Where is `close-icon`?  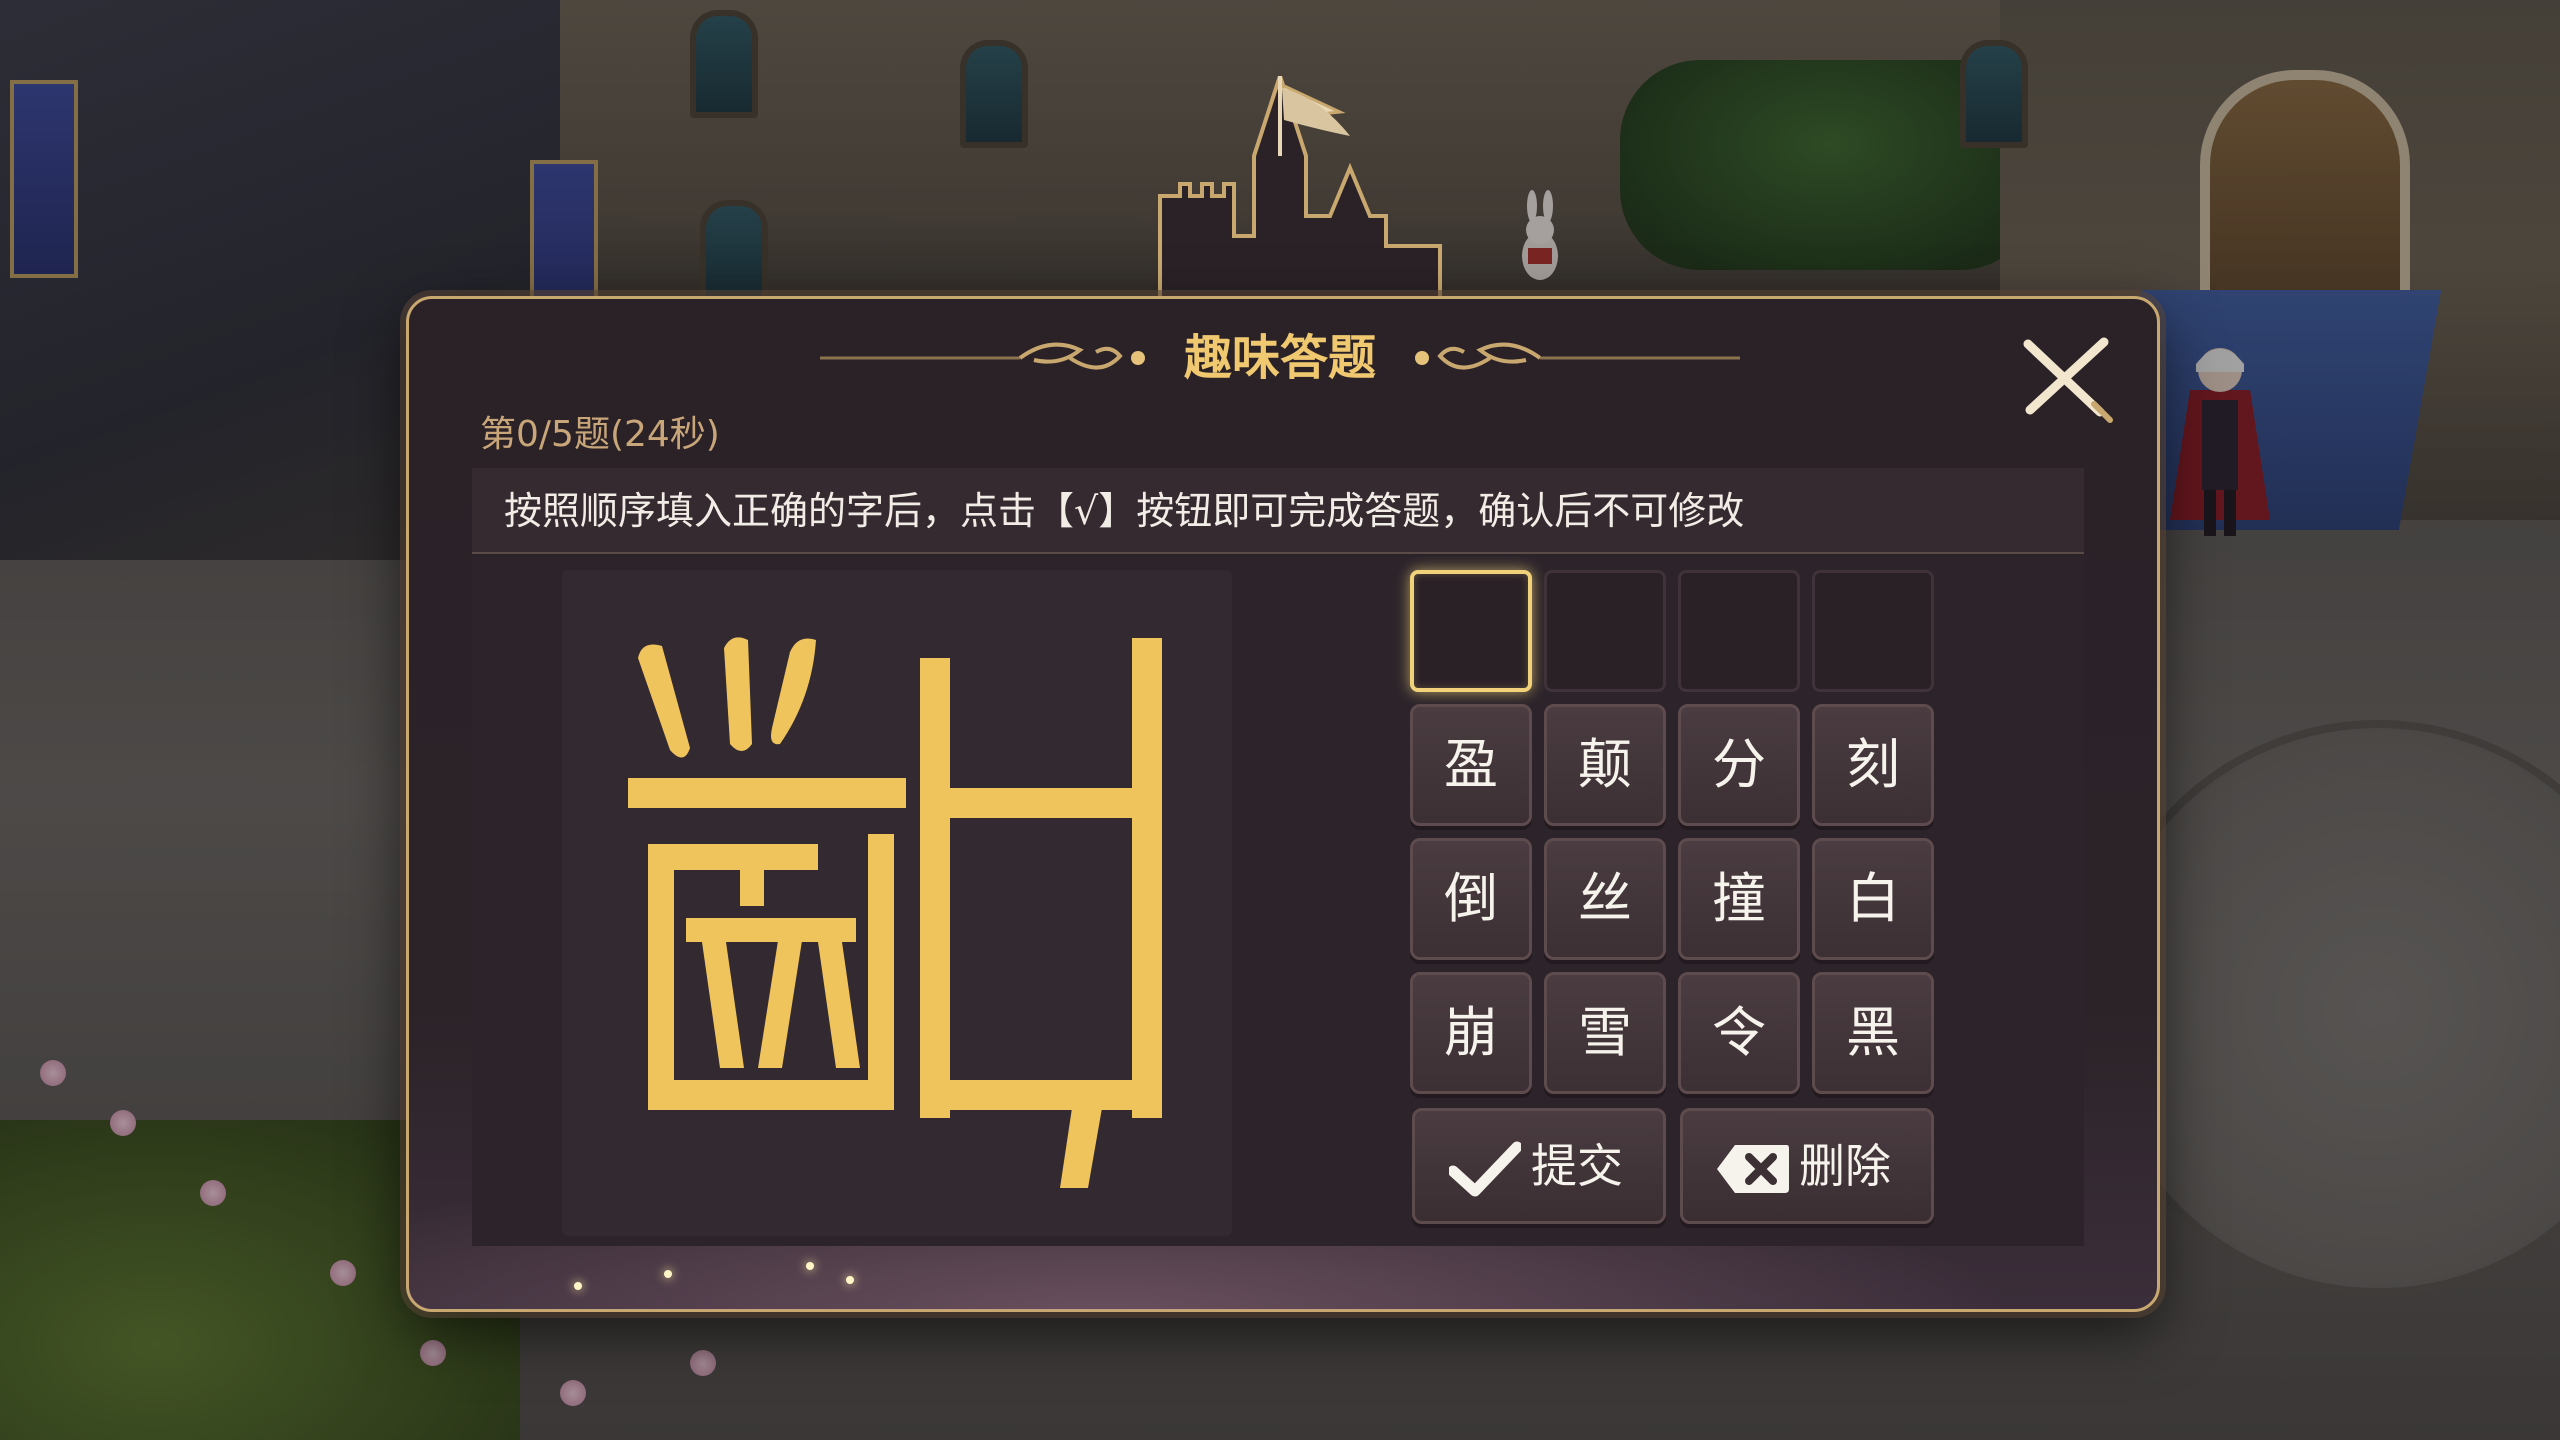
close-icon is located at coordinates (2068, 380).